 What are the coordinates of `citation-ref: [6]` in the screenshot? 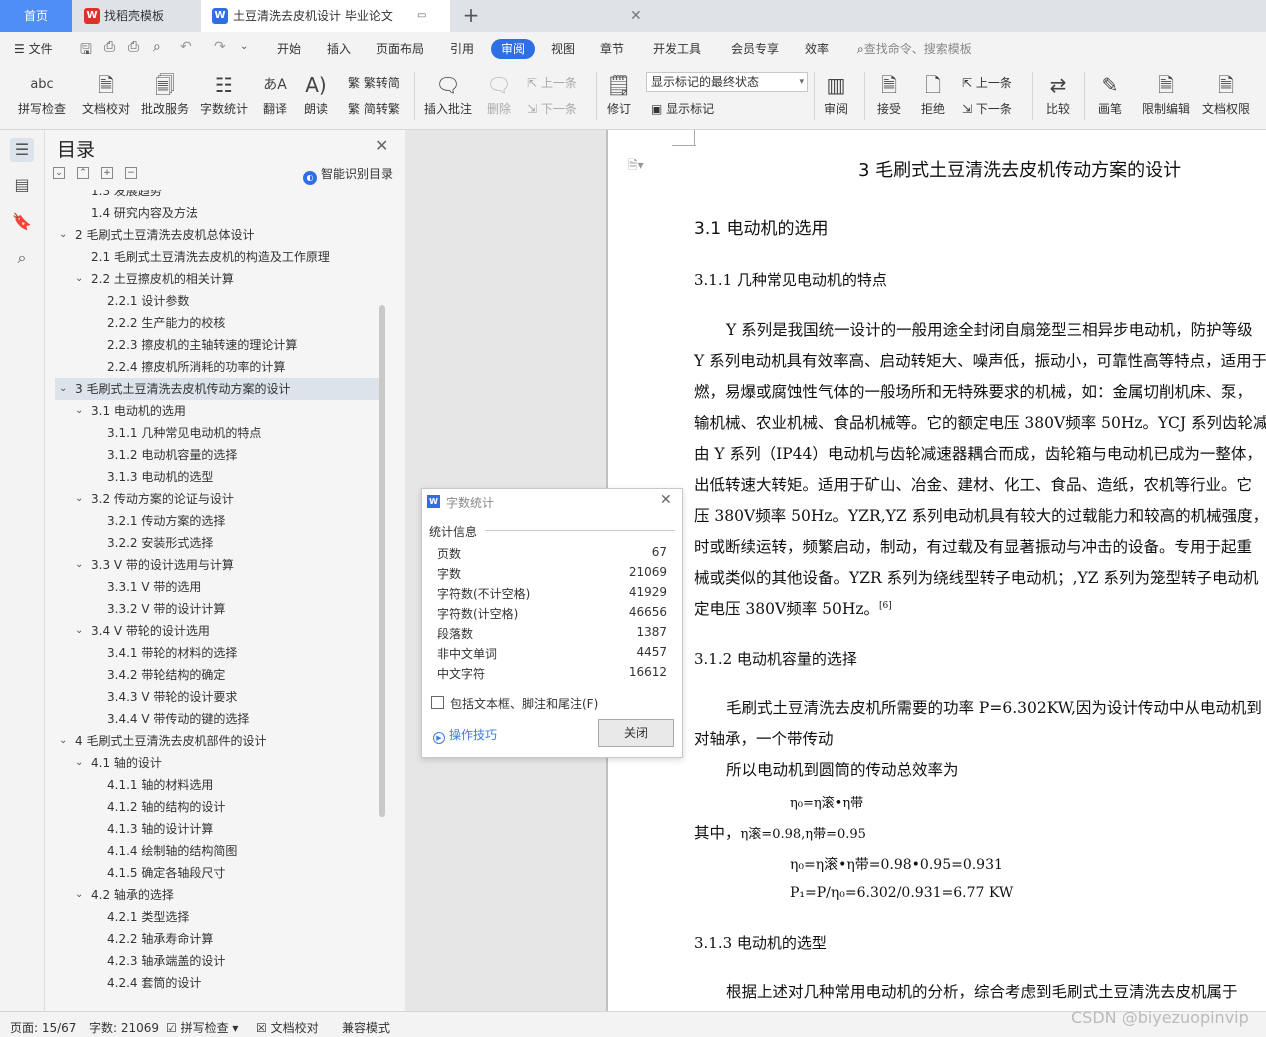 It's located at (885, 606).